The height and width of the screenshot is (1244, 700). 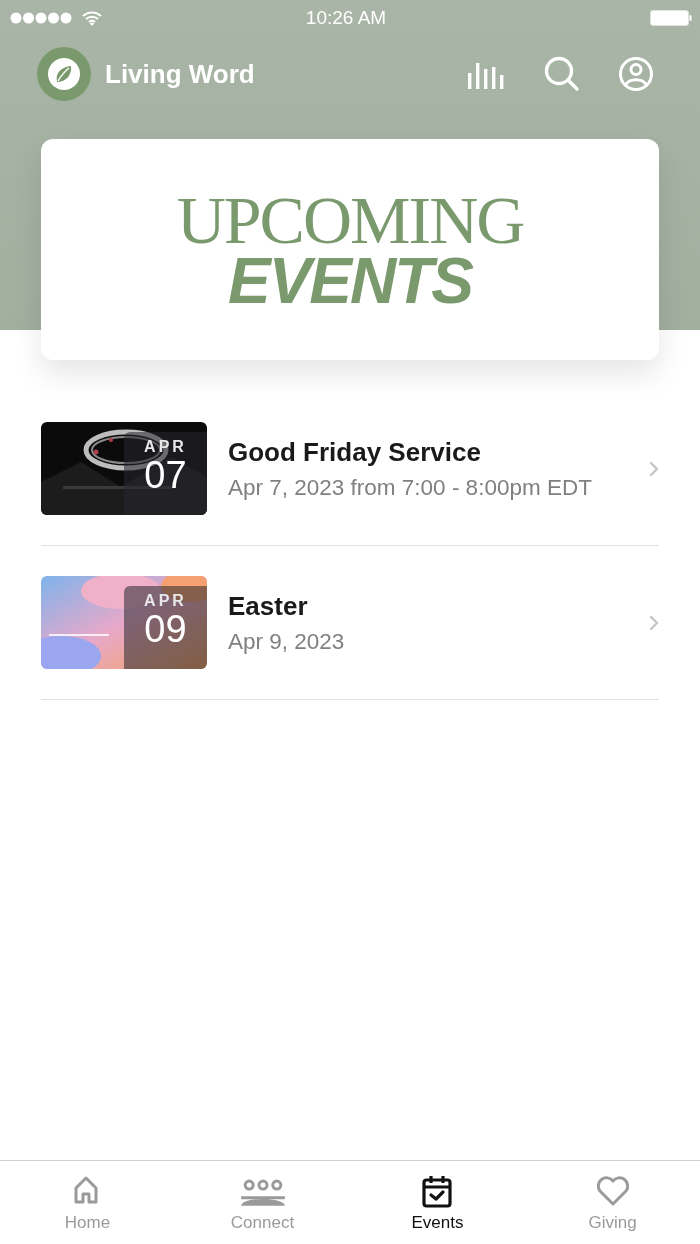 I want to click on event-title: Easter, so click(x=268, y=606).